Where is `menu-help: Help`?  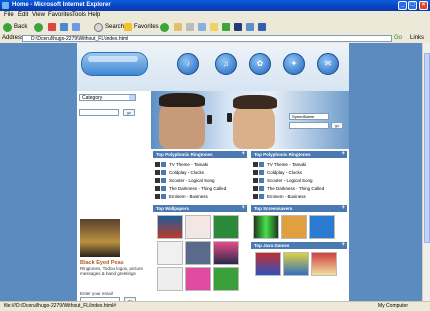 menu-help: Help is located at coordinates (94, 15).